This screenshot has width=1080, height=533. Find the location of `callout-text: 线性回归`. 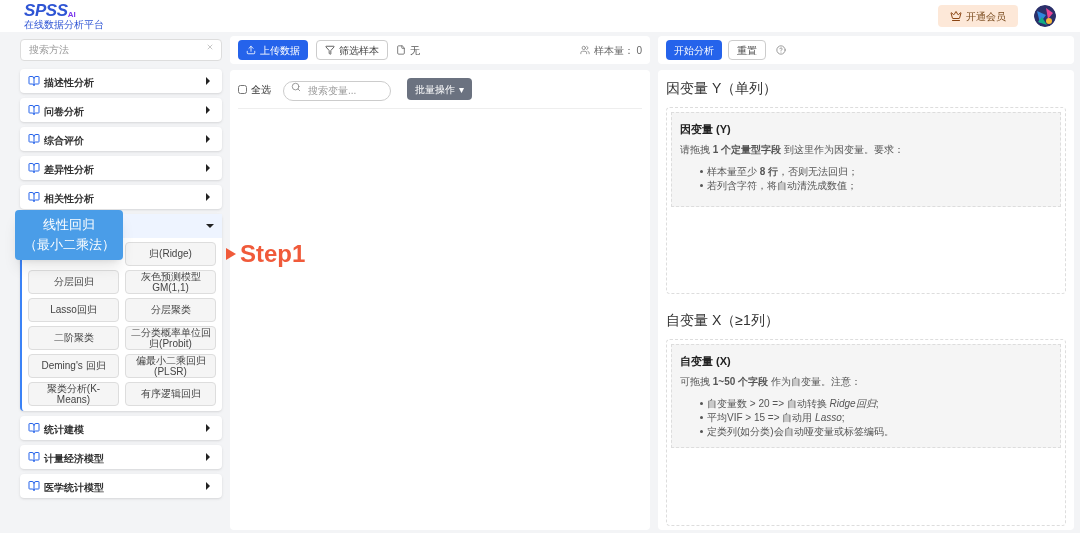

callout-text: 线性回归 is located at coordinates (69, 225).